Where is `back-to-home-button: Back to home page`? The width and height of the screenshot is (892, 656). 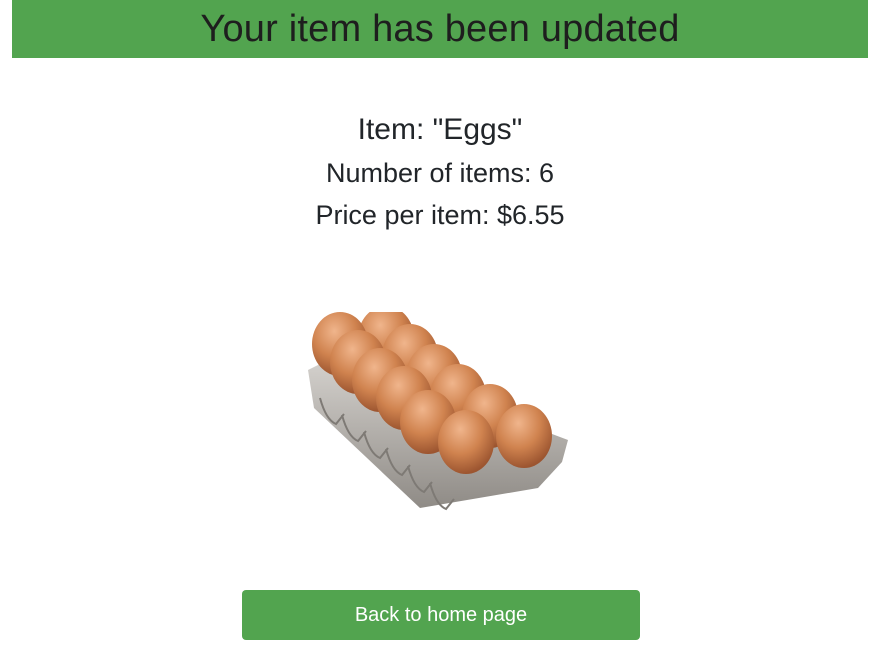
back-to-home-button: Back to home page is located at coordinates (441, 615).